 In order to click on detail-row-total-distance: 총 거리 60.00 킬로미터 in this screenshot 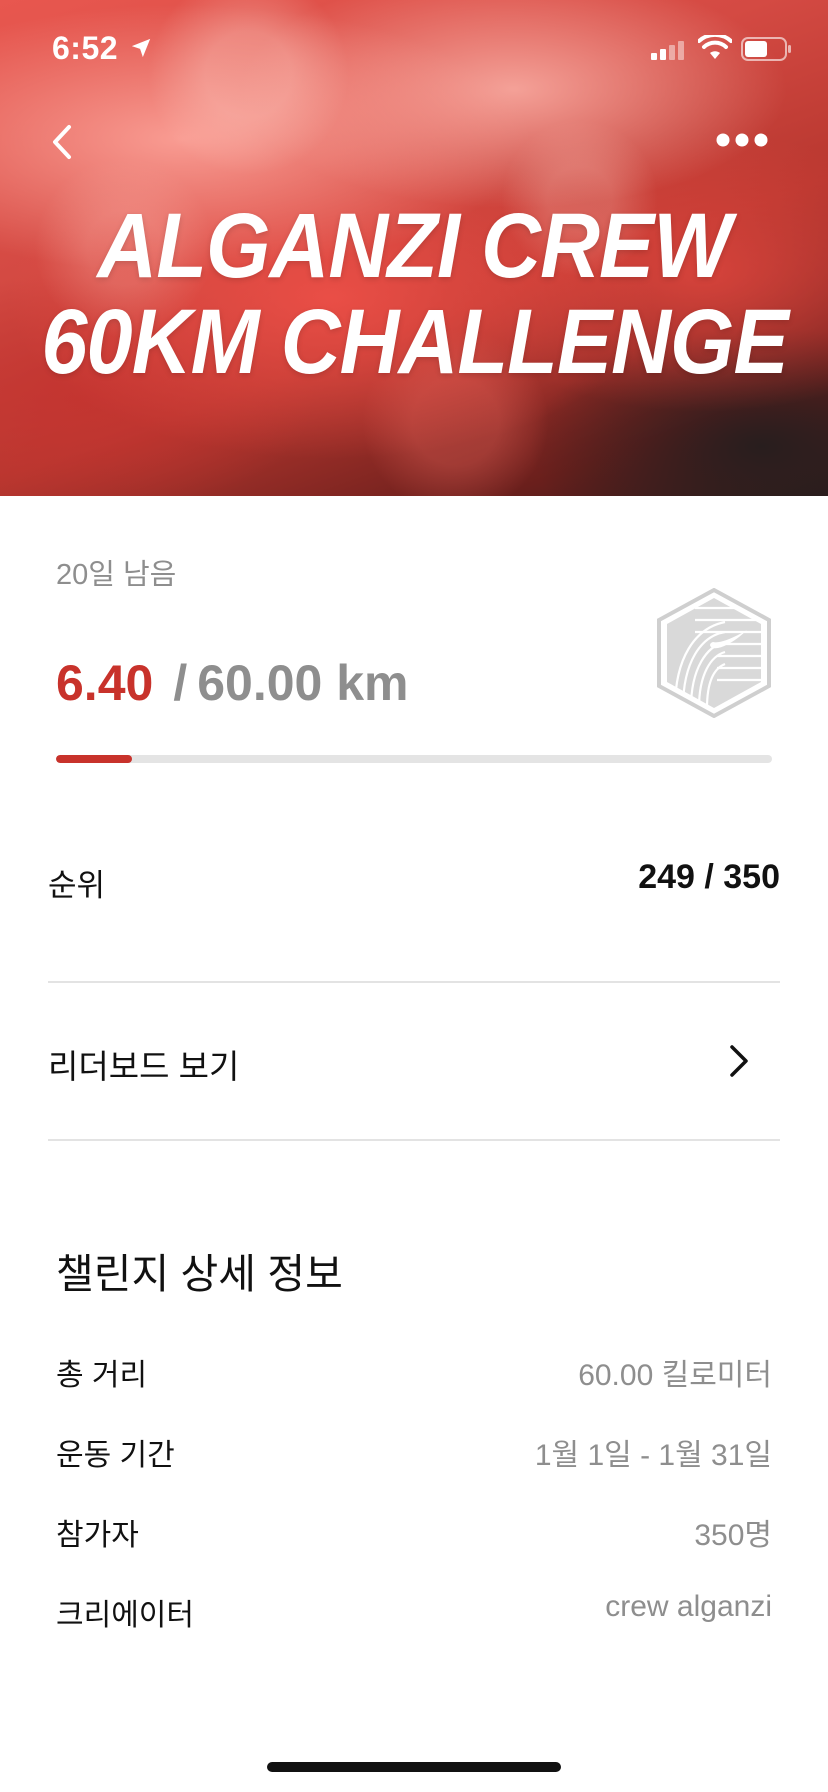, I will do `click(414, 1367)`.